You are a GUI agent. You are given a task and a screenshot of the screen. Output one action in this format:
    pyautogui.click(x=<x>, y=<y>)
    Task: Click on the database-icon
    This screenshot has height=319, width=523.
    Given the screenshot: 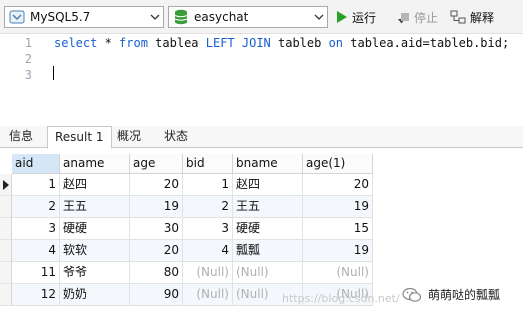 What is the action you would take?
    pyautogui.click(x=181, y=17)
    